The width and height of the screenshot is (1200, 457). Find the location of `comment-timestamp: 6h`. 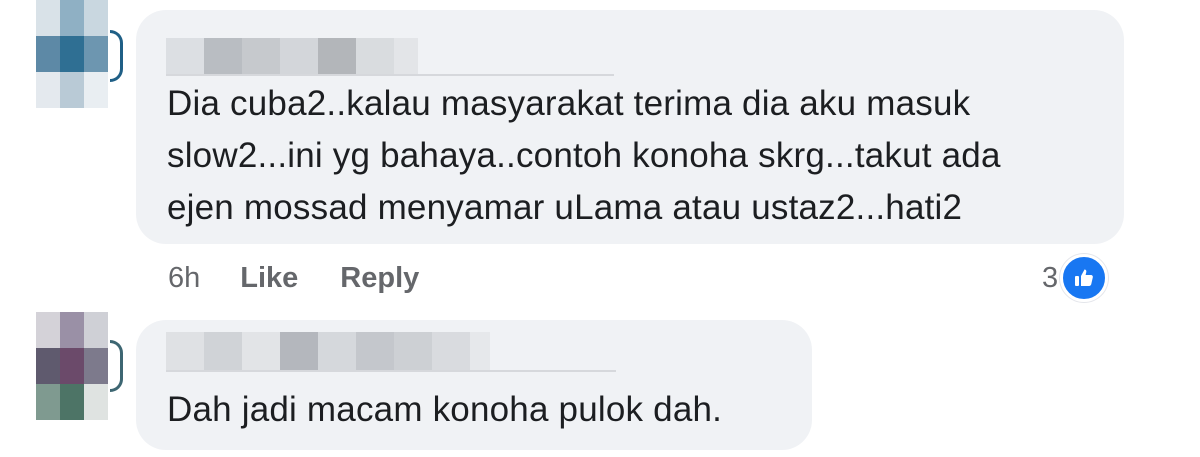

comment-timestamp: 6h is located at coordinates (184, 278).